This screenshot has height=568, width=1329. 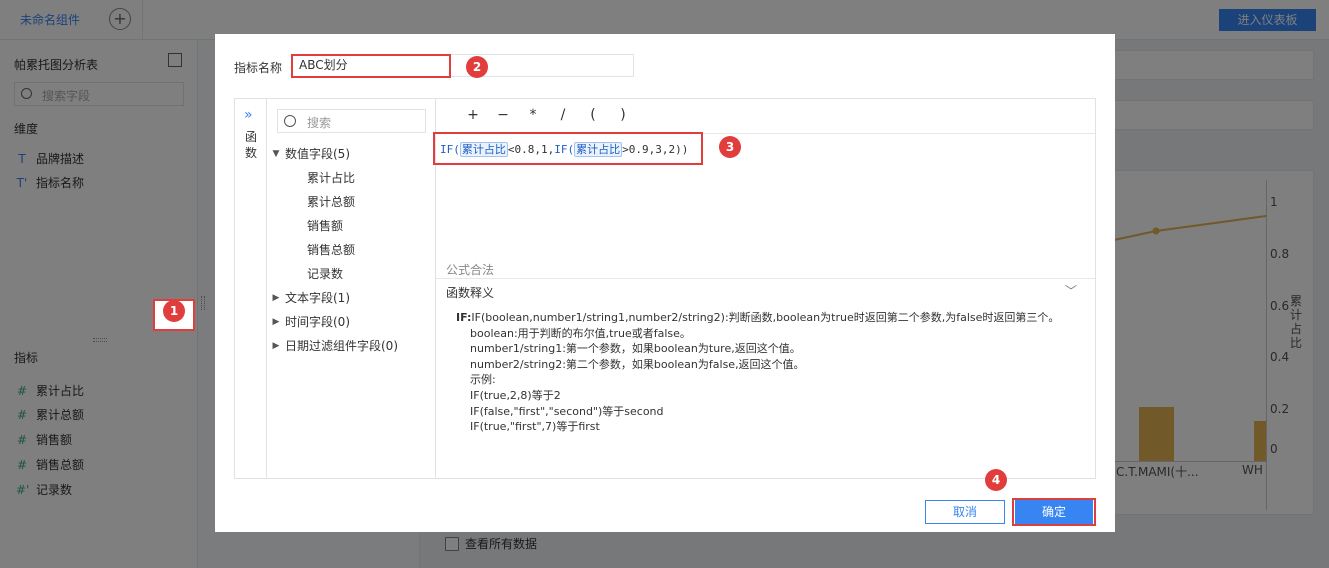 What do you see at coordinates (325, 273) in the screenshot?
I see `tree-field: 记录数` at bounding box center [325, 273].